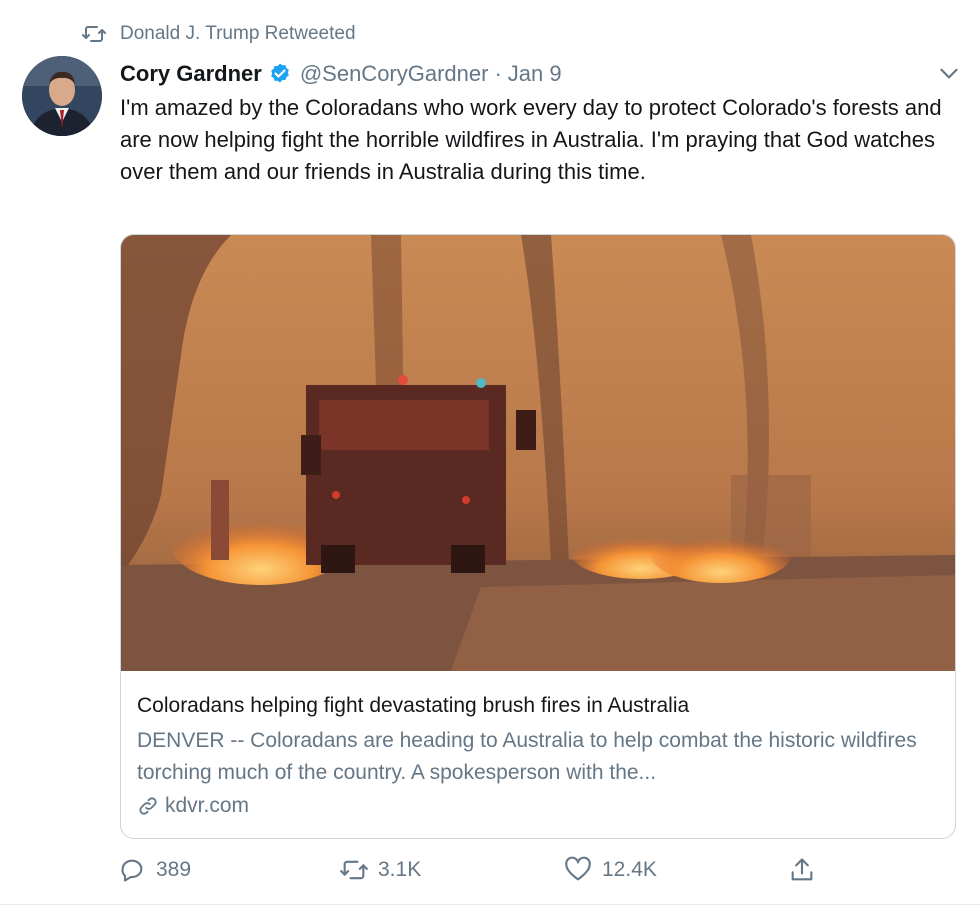  Describe the element at coordinates (132, 870) in the screenshot. I see `reply-icon` at that location.